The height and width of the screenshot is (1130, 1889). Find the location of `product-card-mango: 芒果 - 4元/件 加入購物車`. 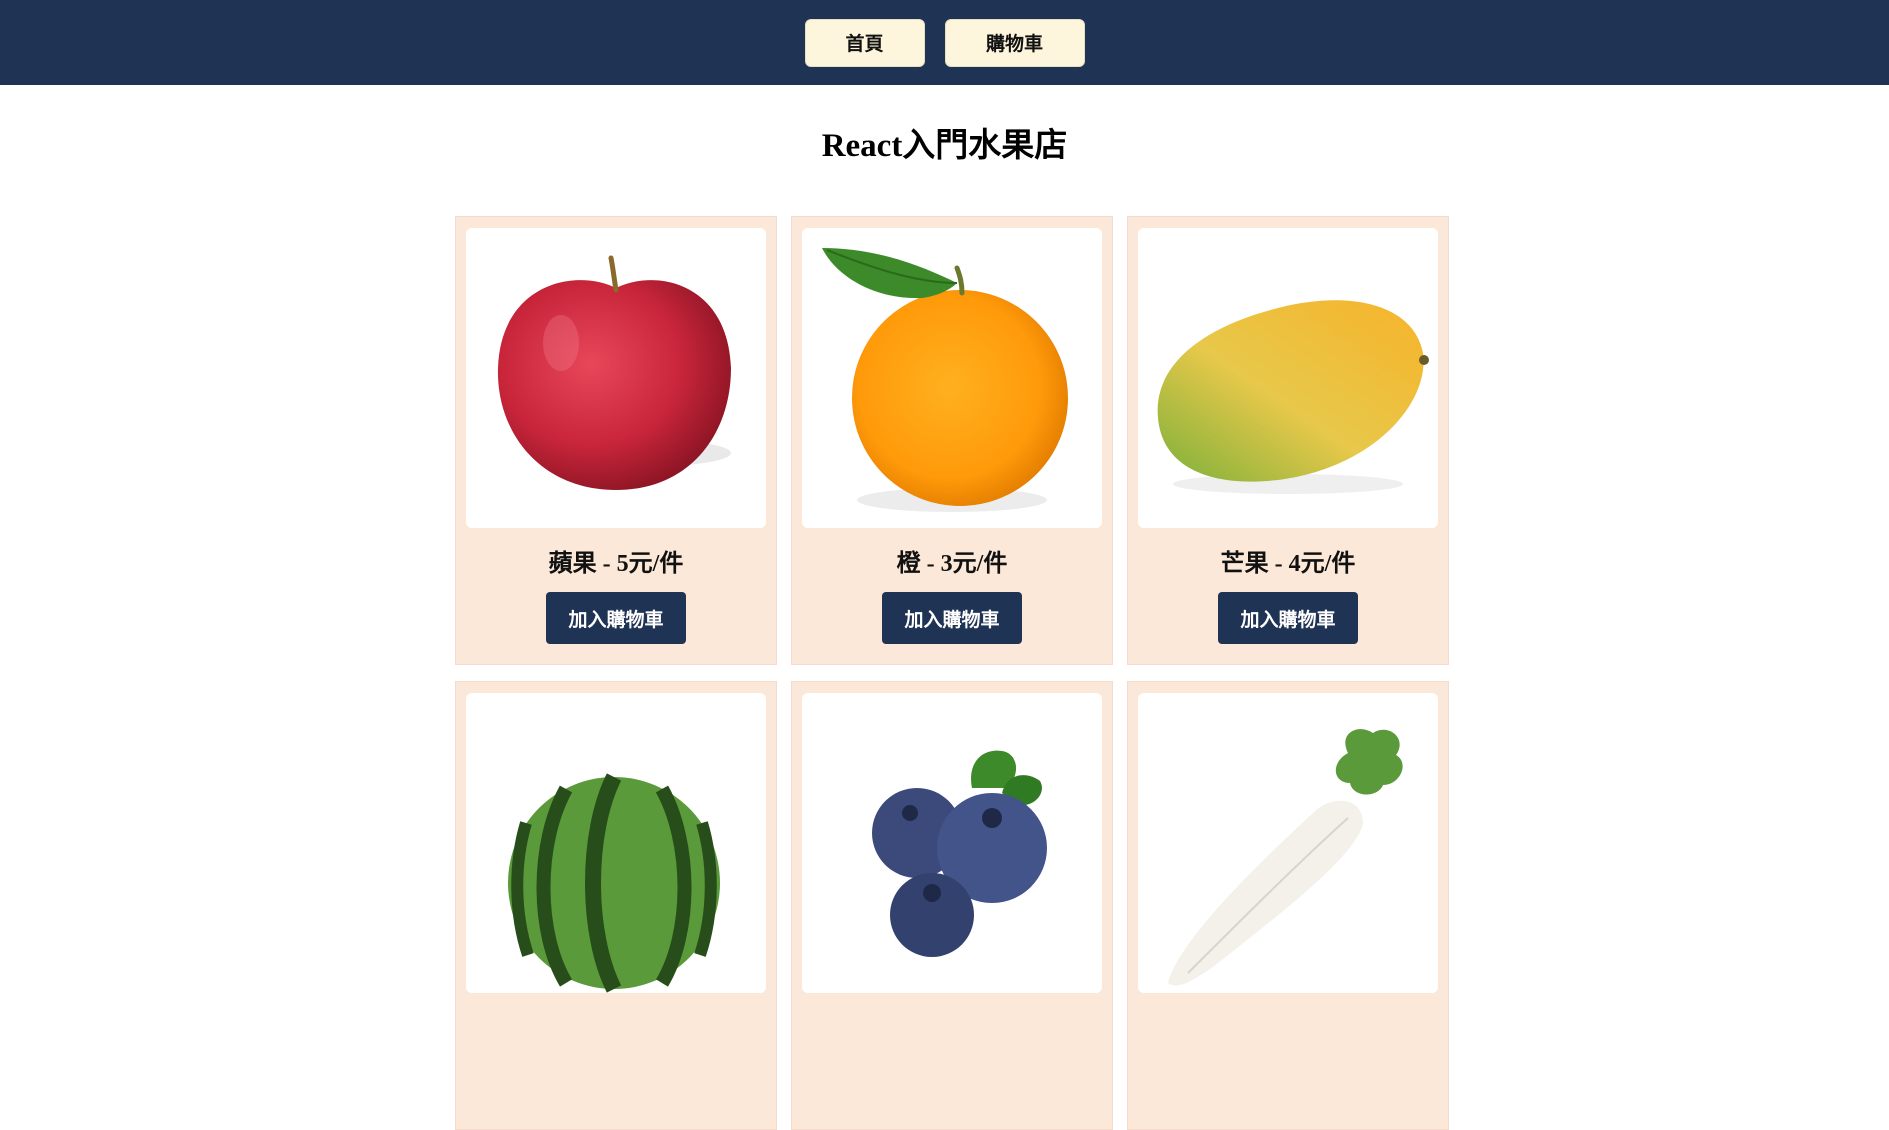

product-card-mango: 芒果 - 4元/件 加入購物車 is located at coordinates (1288, 440).